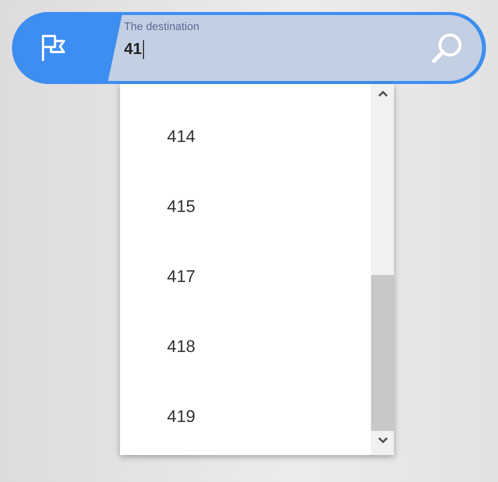  Describe the element at coordinates (383, 440) in the screenshot. I see `scroll-down-icon` at that location.